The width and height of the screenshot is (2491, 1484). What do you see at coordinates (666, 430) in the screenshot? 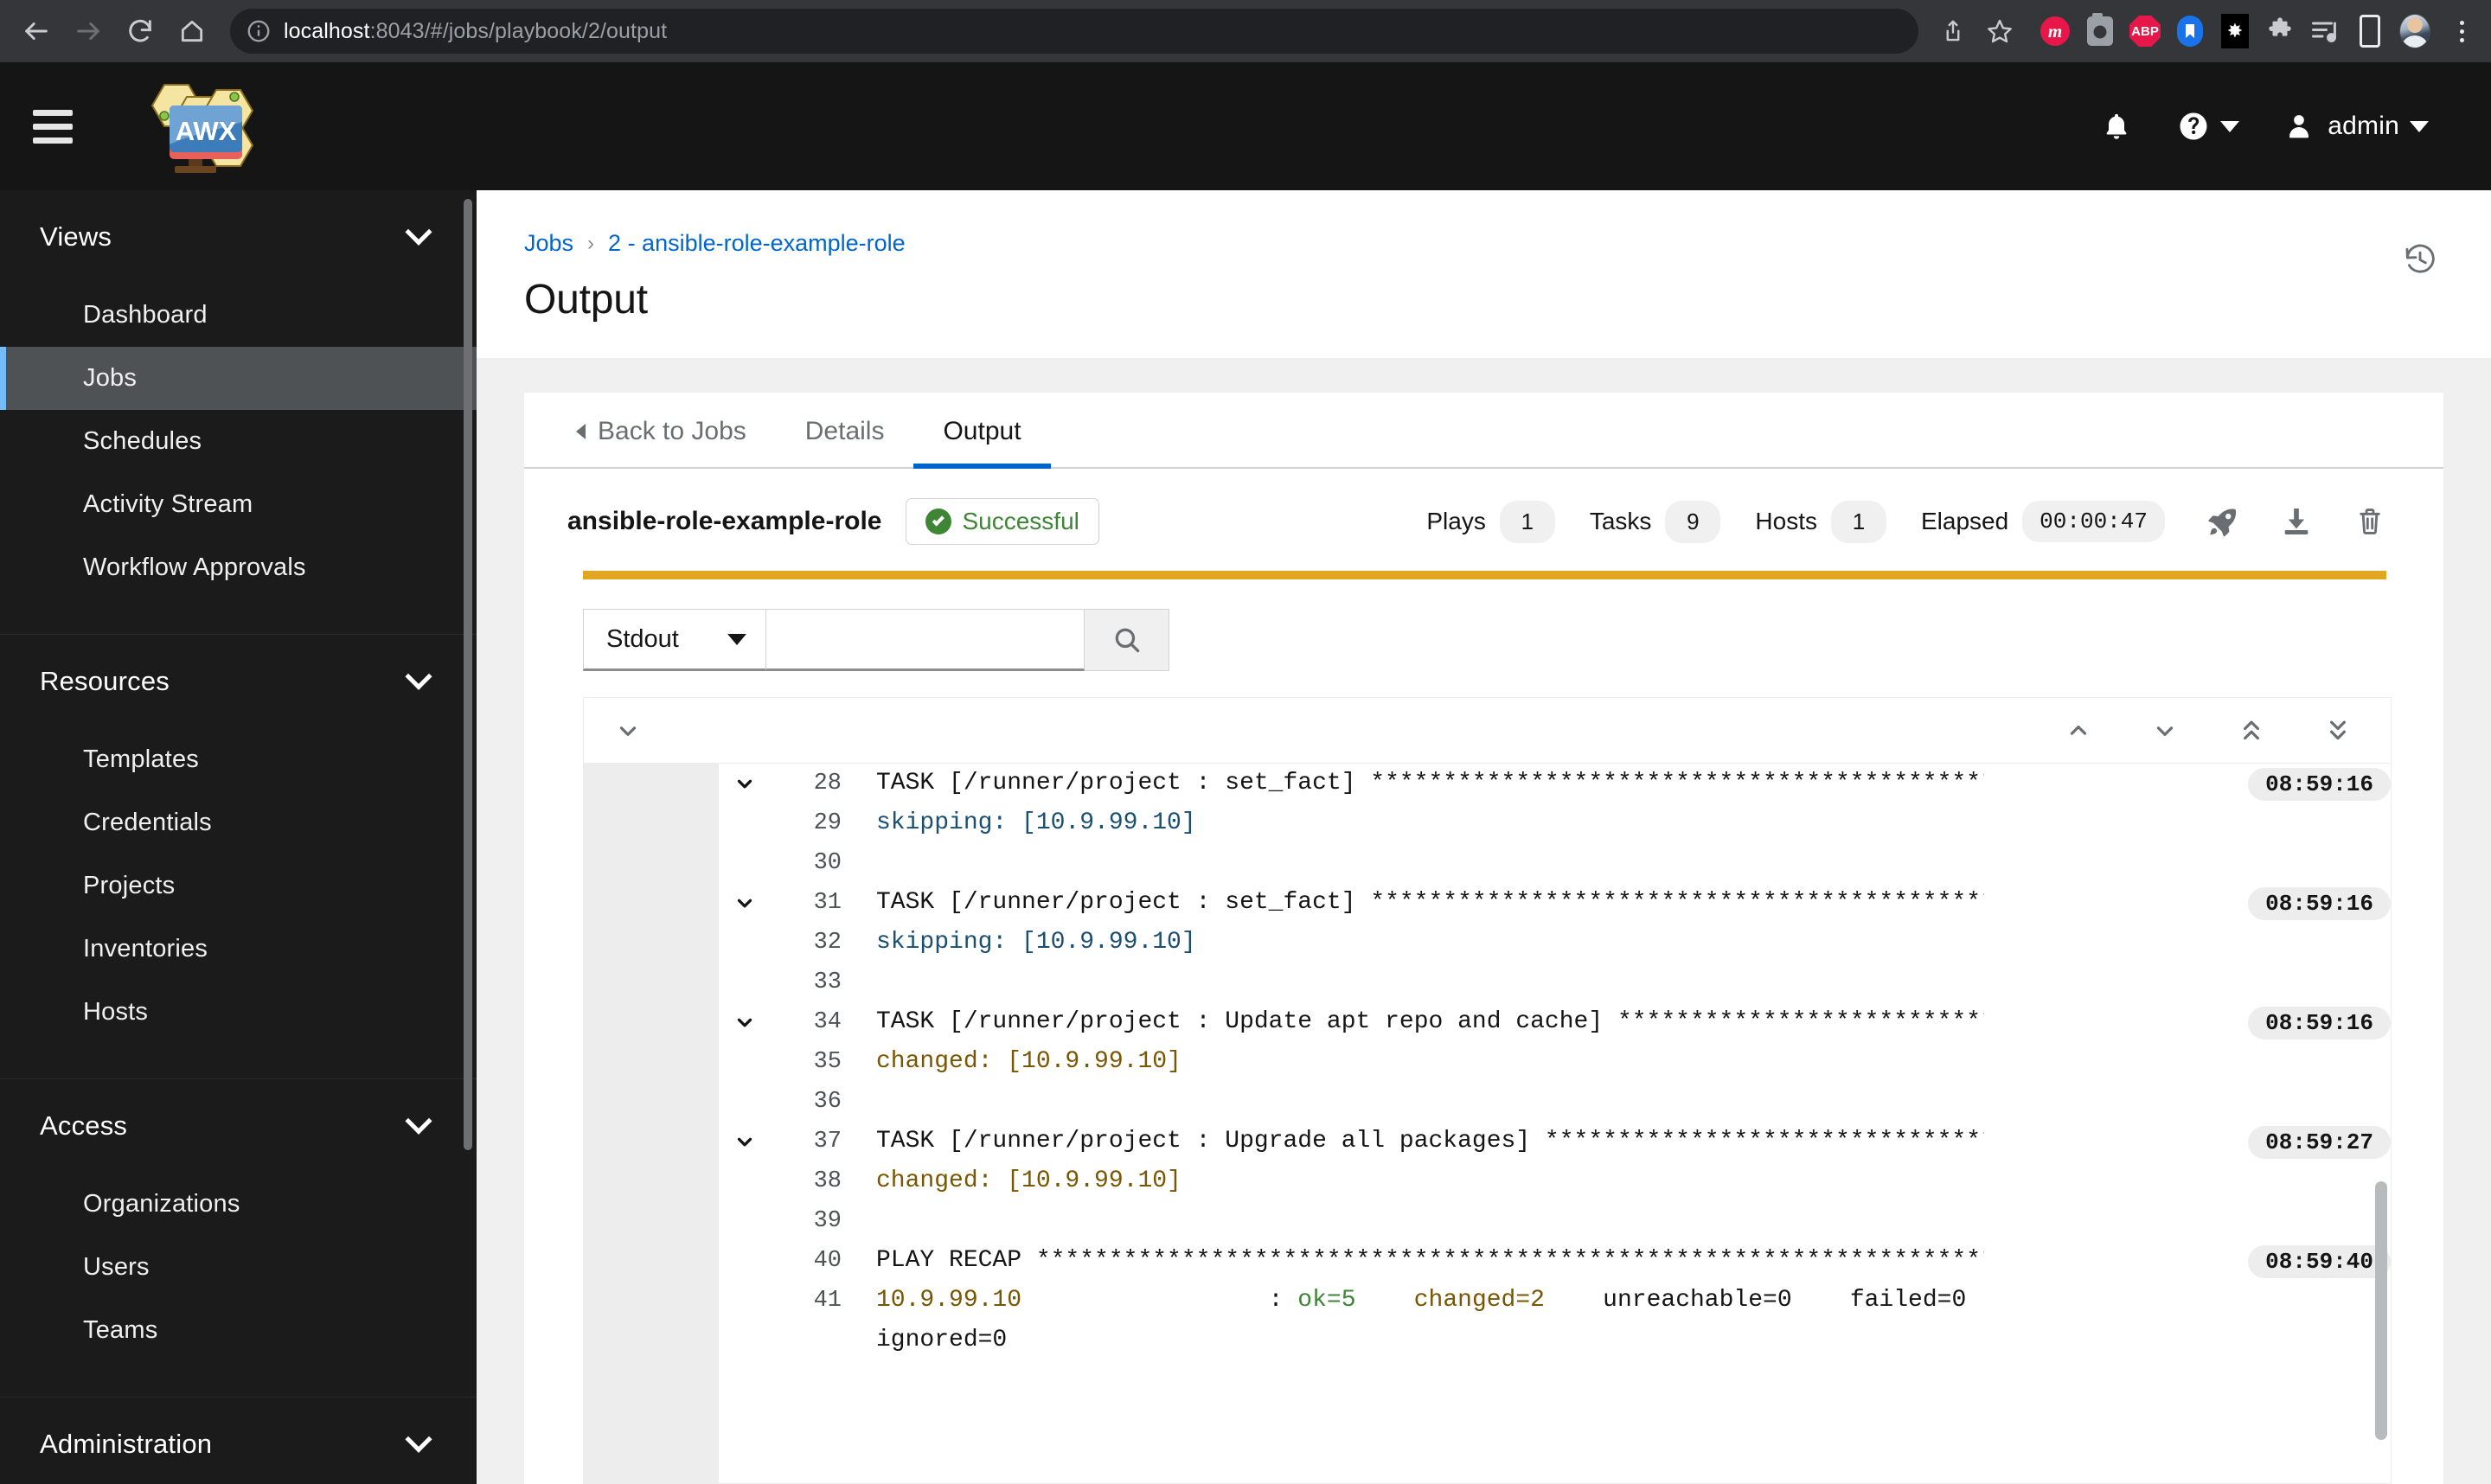
I see `tab-back-to-jobs: Back to Jobs` at bounding box center [666, 430].